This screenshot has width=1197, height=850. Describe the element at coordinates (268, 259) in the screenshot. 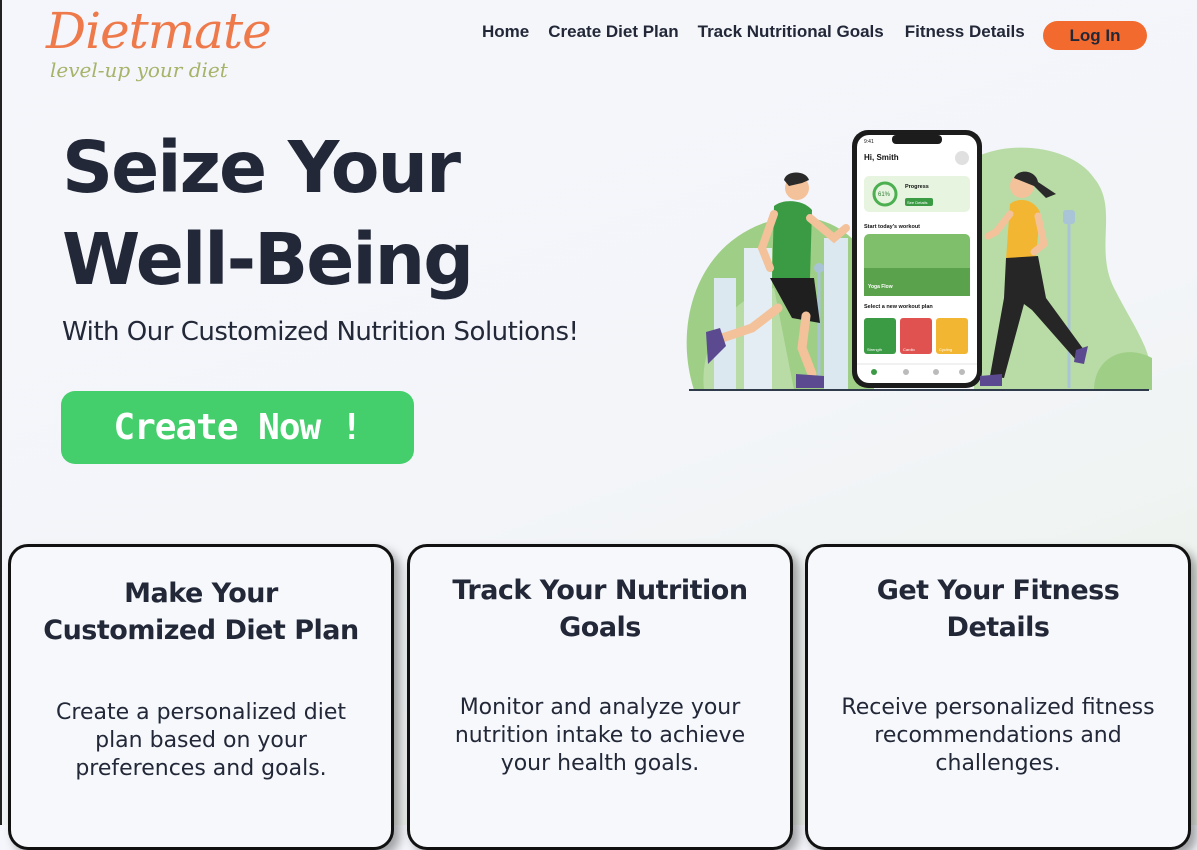

I see `hero-title-line2: Well-Being` at that location.